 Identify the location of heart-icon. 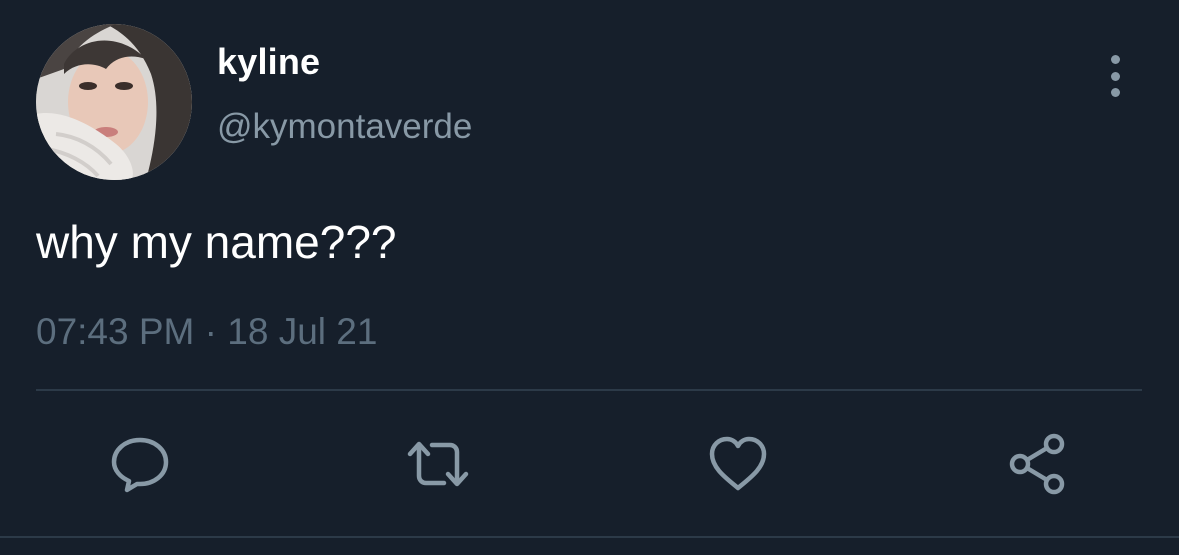
(738, 463).